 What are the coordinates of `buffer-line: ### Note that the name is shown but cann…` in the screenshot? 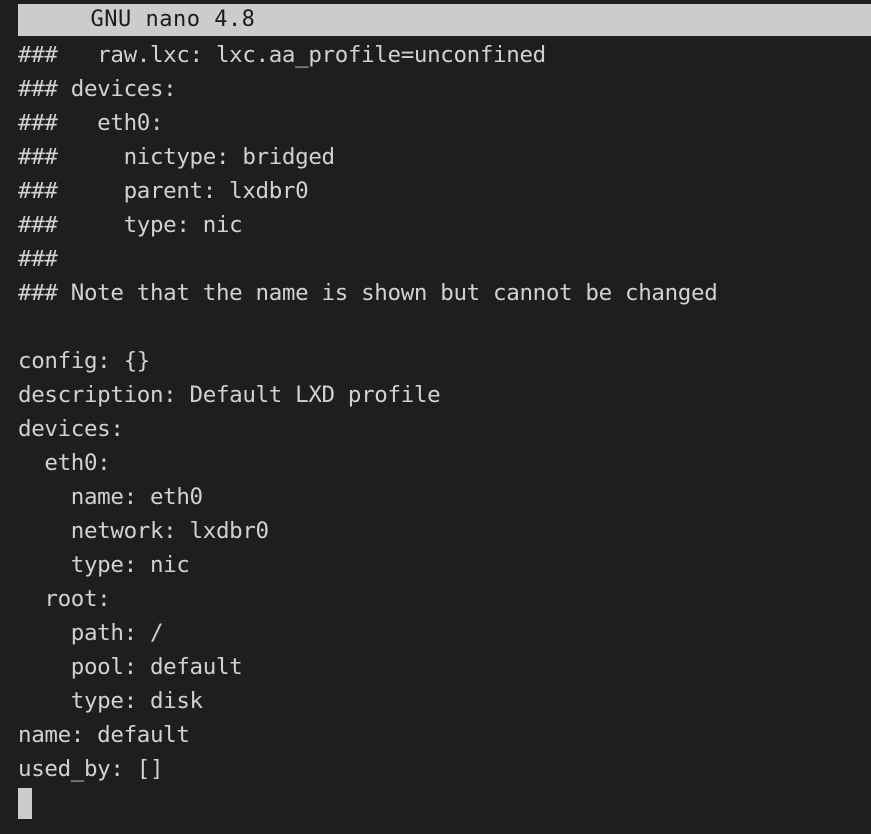 It's located at (444, 293).